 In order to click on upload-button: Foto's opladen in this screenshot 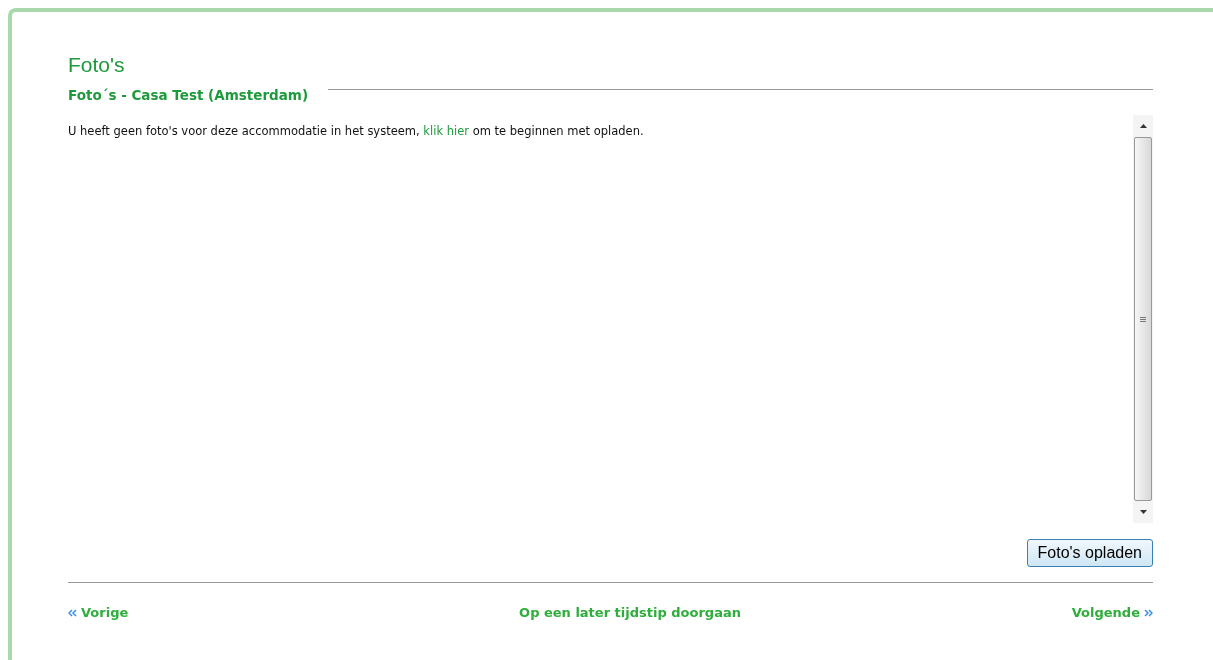, I will do `click(1089, 553)`.